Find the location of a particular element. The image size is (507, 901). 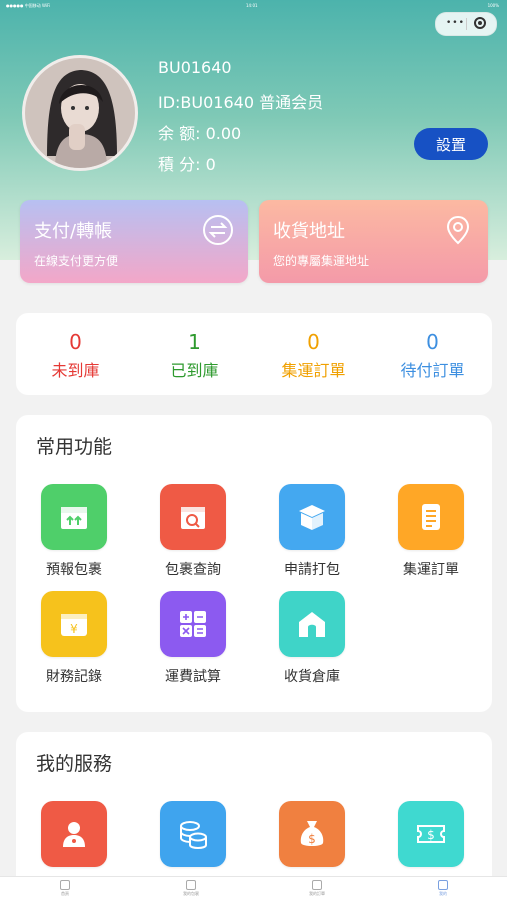

username: BU01640 is located at coordinates (195, 67).